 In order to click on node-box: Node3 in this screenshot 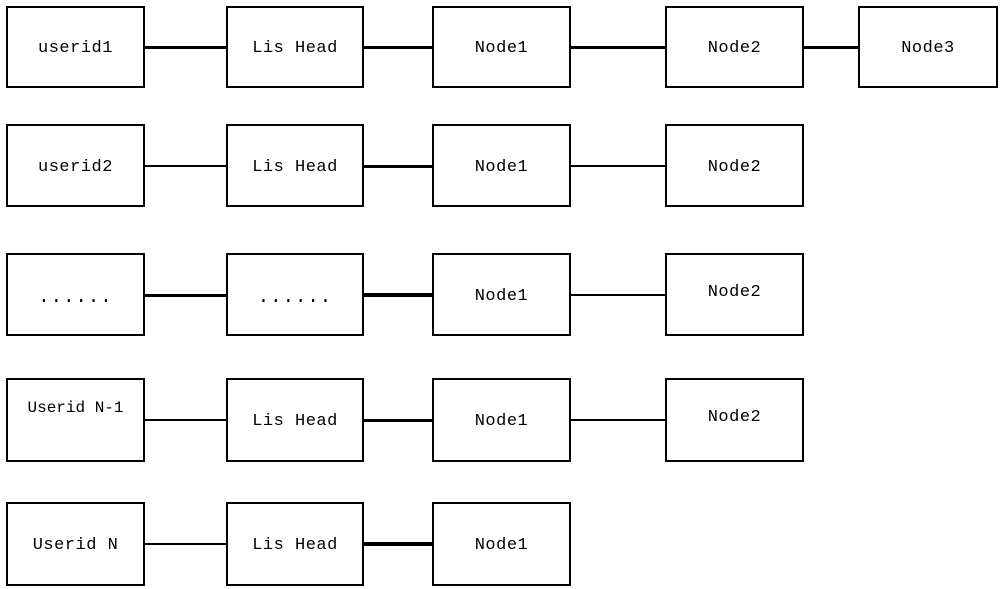, I will do `click(928, 47)`.